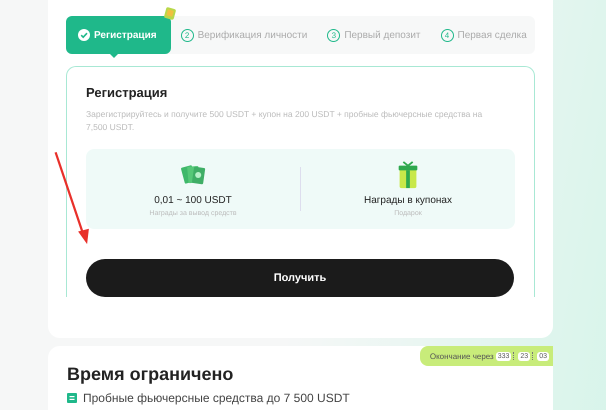  I want to click on reward-value: Награды в купонах, so click(408, 200).